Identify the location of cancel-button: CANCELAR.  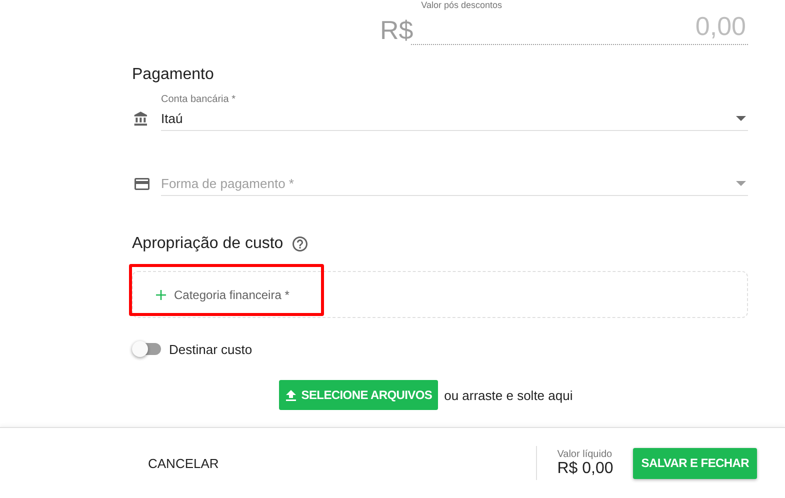
(183, 463).